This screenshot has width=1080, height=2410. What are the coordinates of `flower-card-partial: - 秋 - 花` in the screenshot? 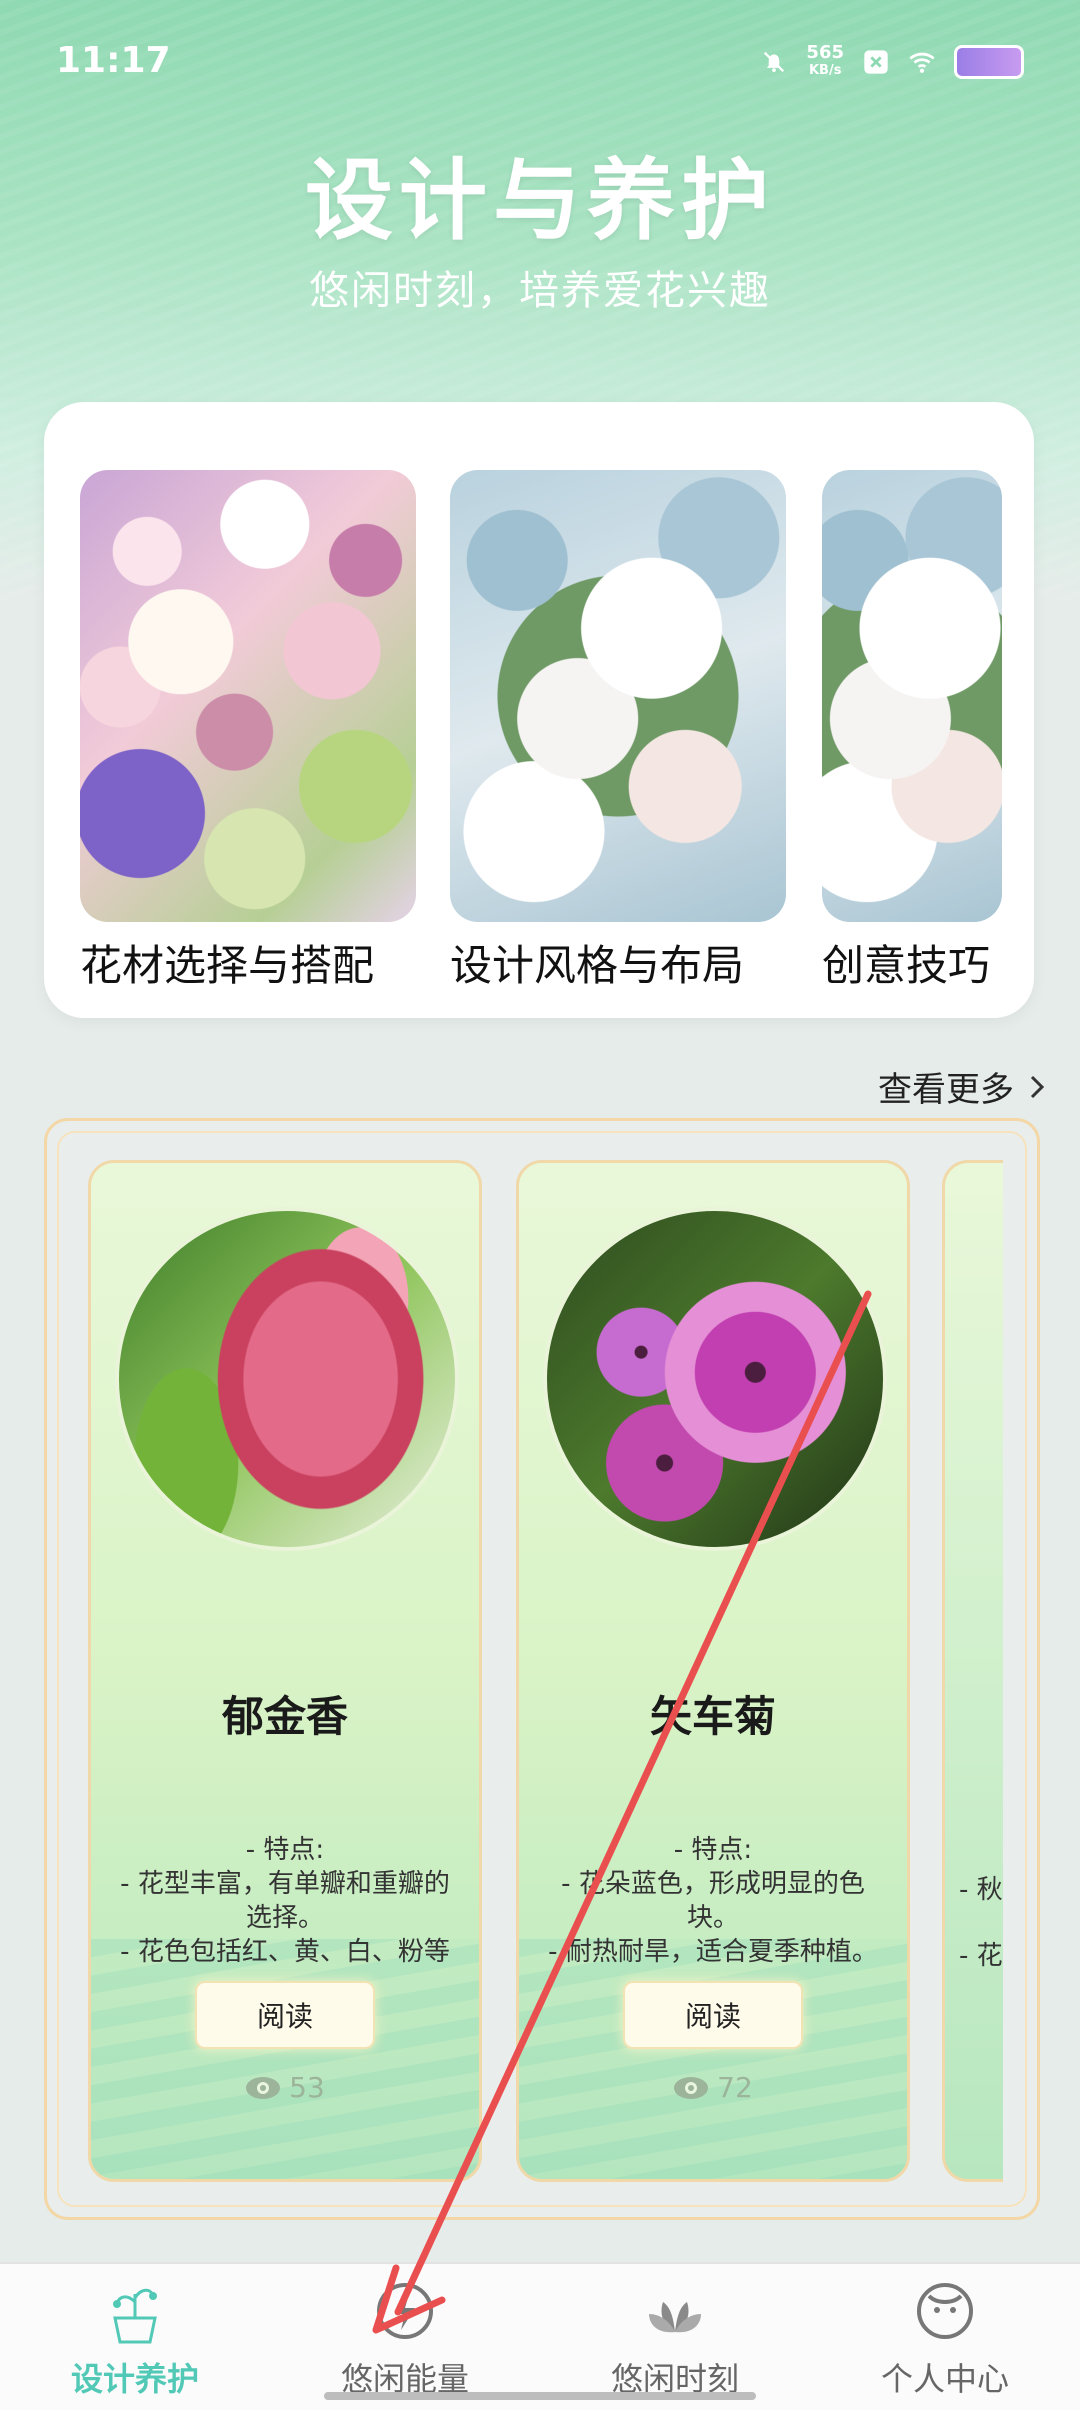 It's located at (972, 1671).